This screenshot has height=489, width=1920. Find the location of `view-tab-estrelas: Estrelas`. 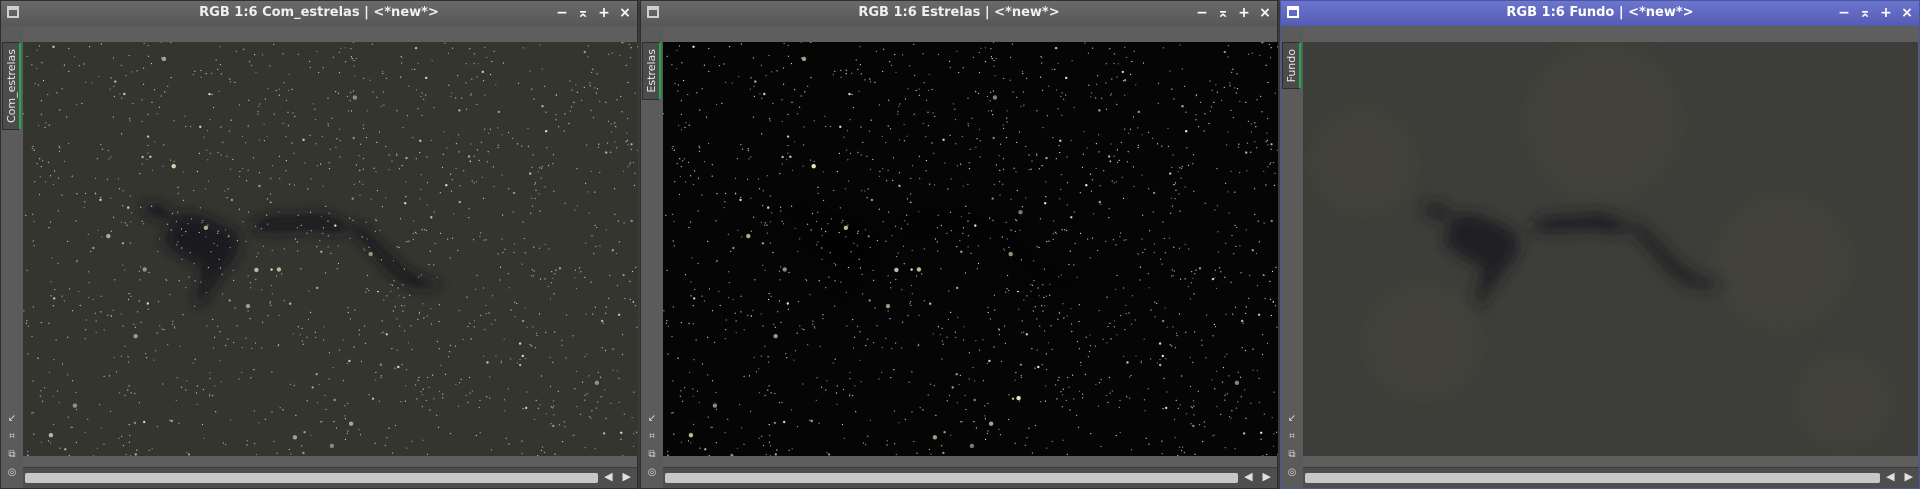

view-tab-estrelas: Estrelas is located at coordinates (651, 71).